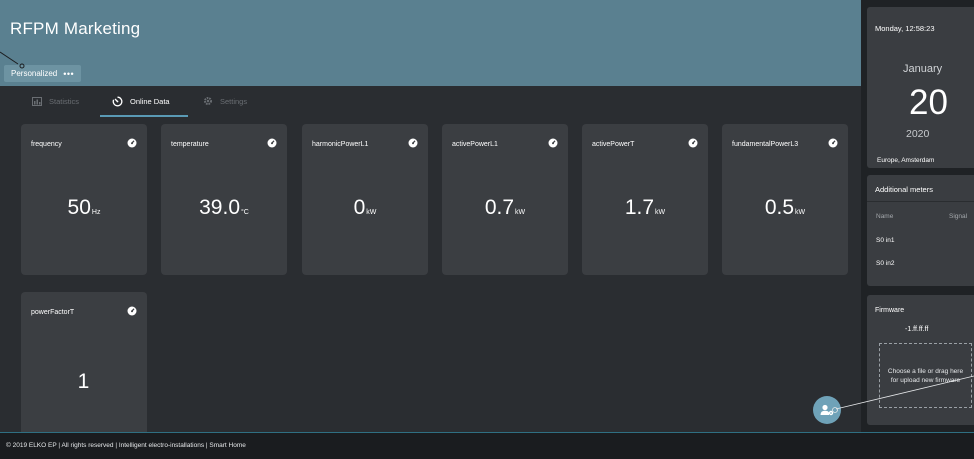 Image resolution: width=974 pixels, height=459 pixels. Describe the element at coordinates (64, 101) in the screenshot. I see `tab-label: Statistics` at that location.